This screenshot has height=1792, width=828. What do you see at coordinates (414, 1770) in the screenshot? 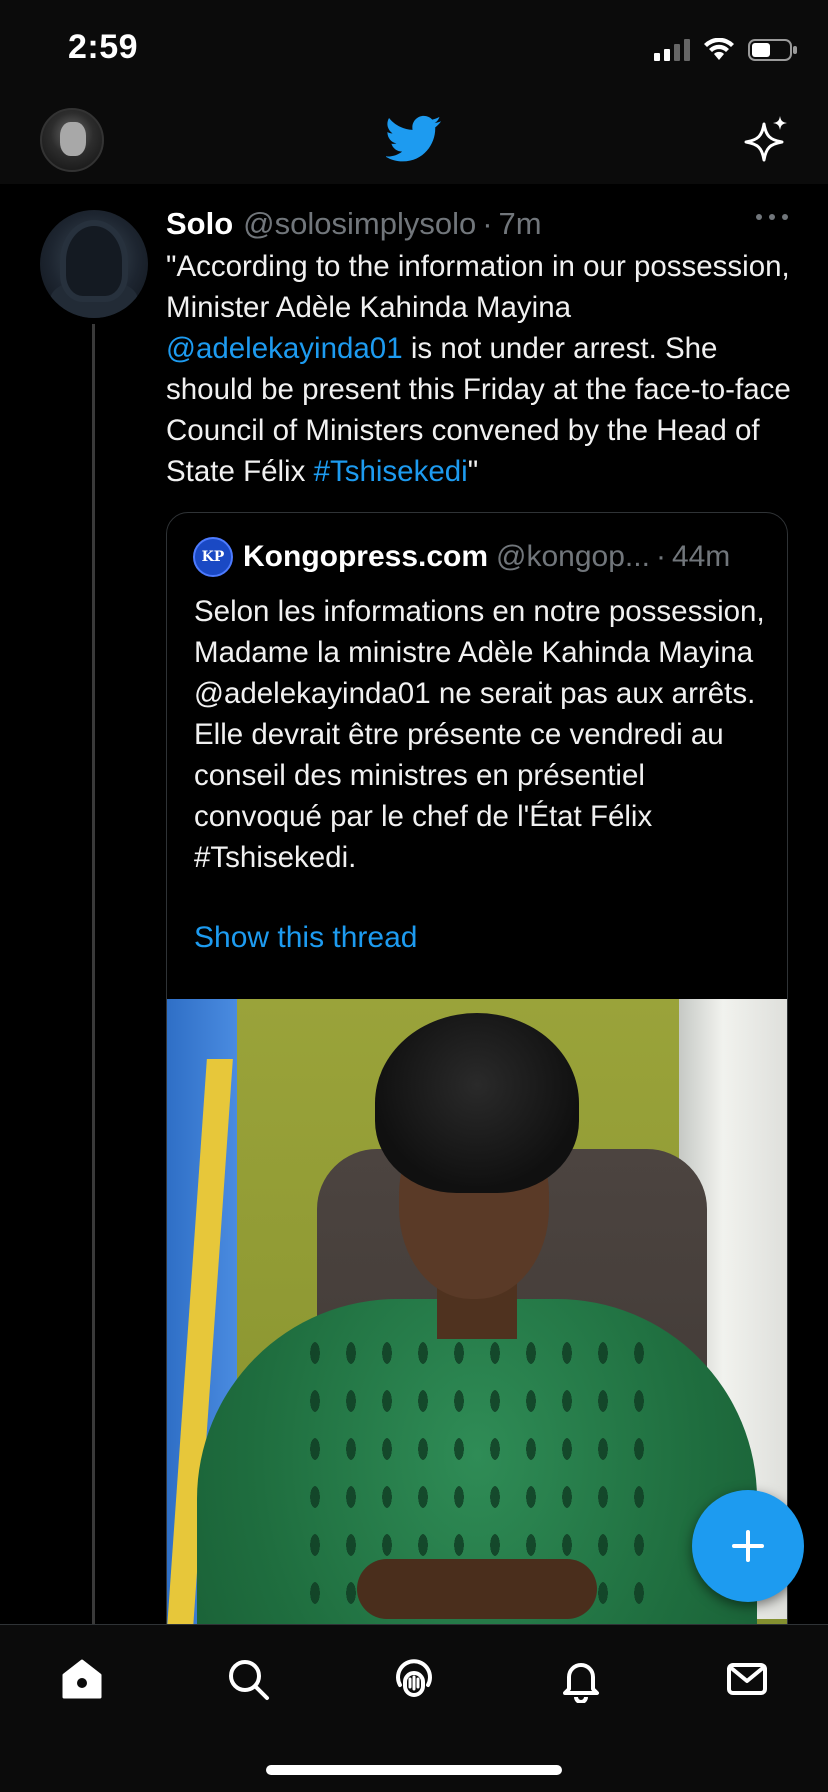
I see `home-indicator` at bounding box center [414, 1770].